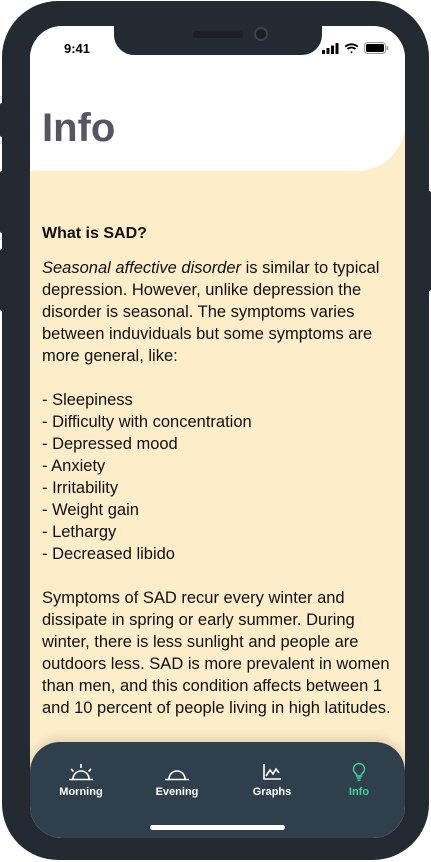 The image size is (431, 862). What do you see at coordinates (351, 47) in the screenshot?
I see `wifi-icon` at bounding box center [351, 47].